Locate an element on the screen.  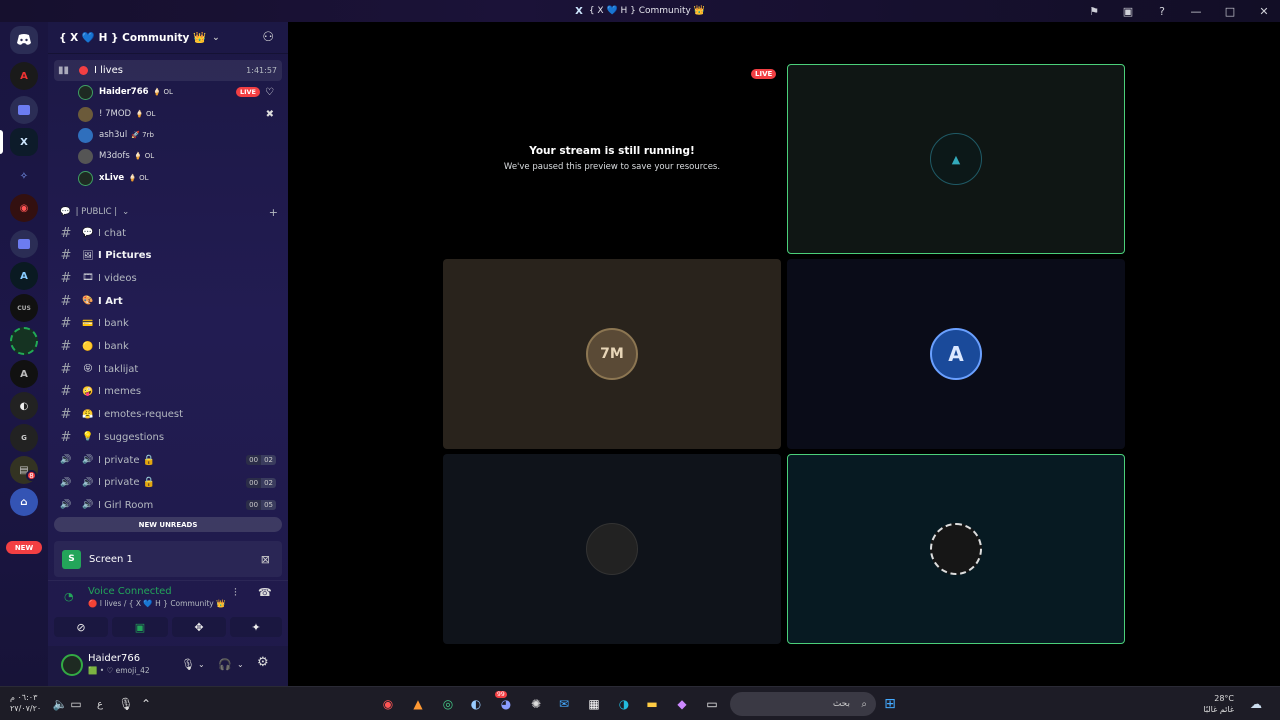
disconnect-icon: ☎ is located at coordinates (265, 592).